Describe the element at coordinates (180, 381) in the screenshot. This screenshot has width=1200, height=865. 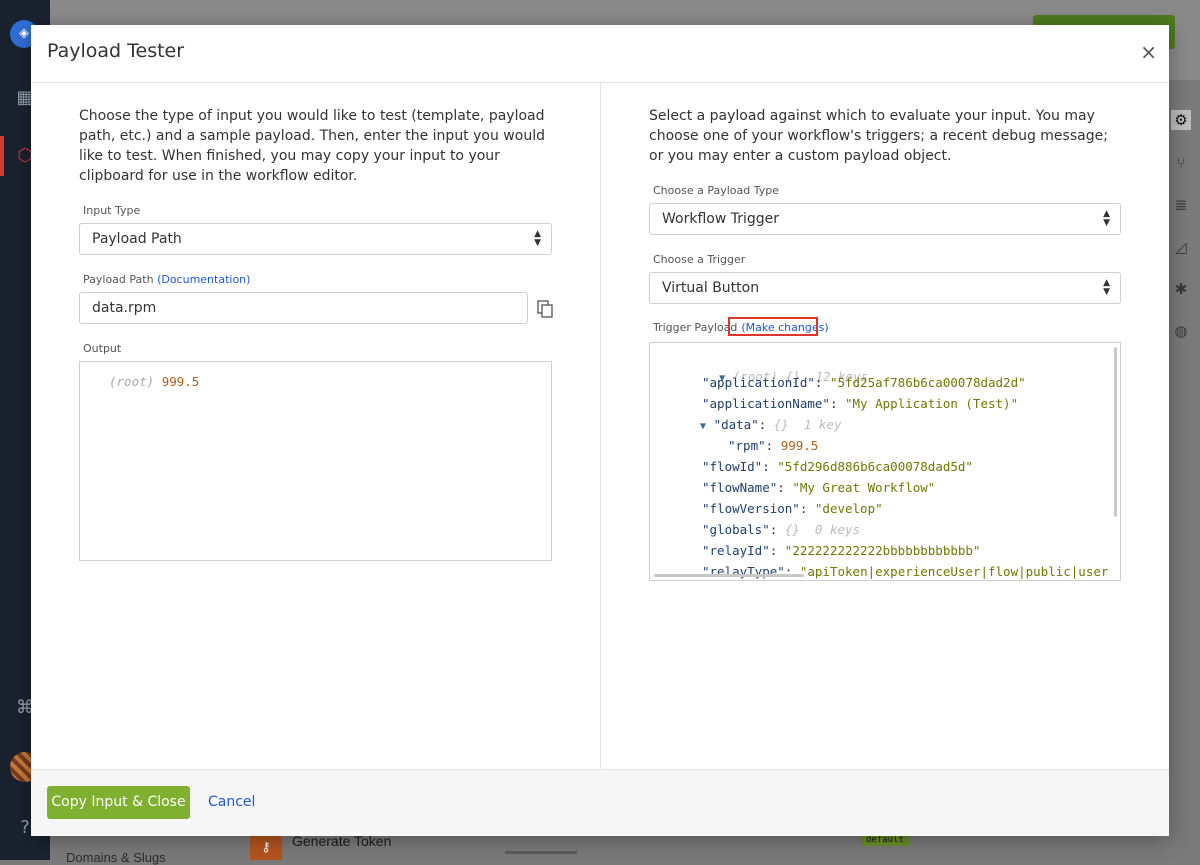
I see `output-value: 999.5` at that location.